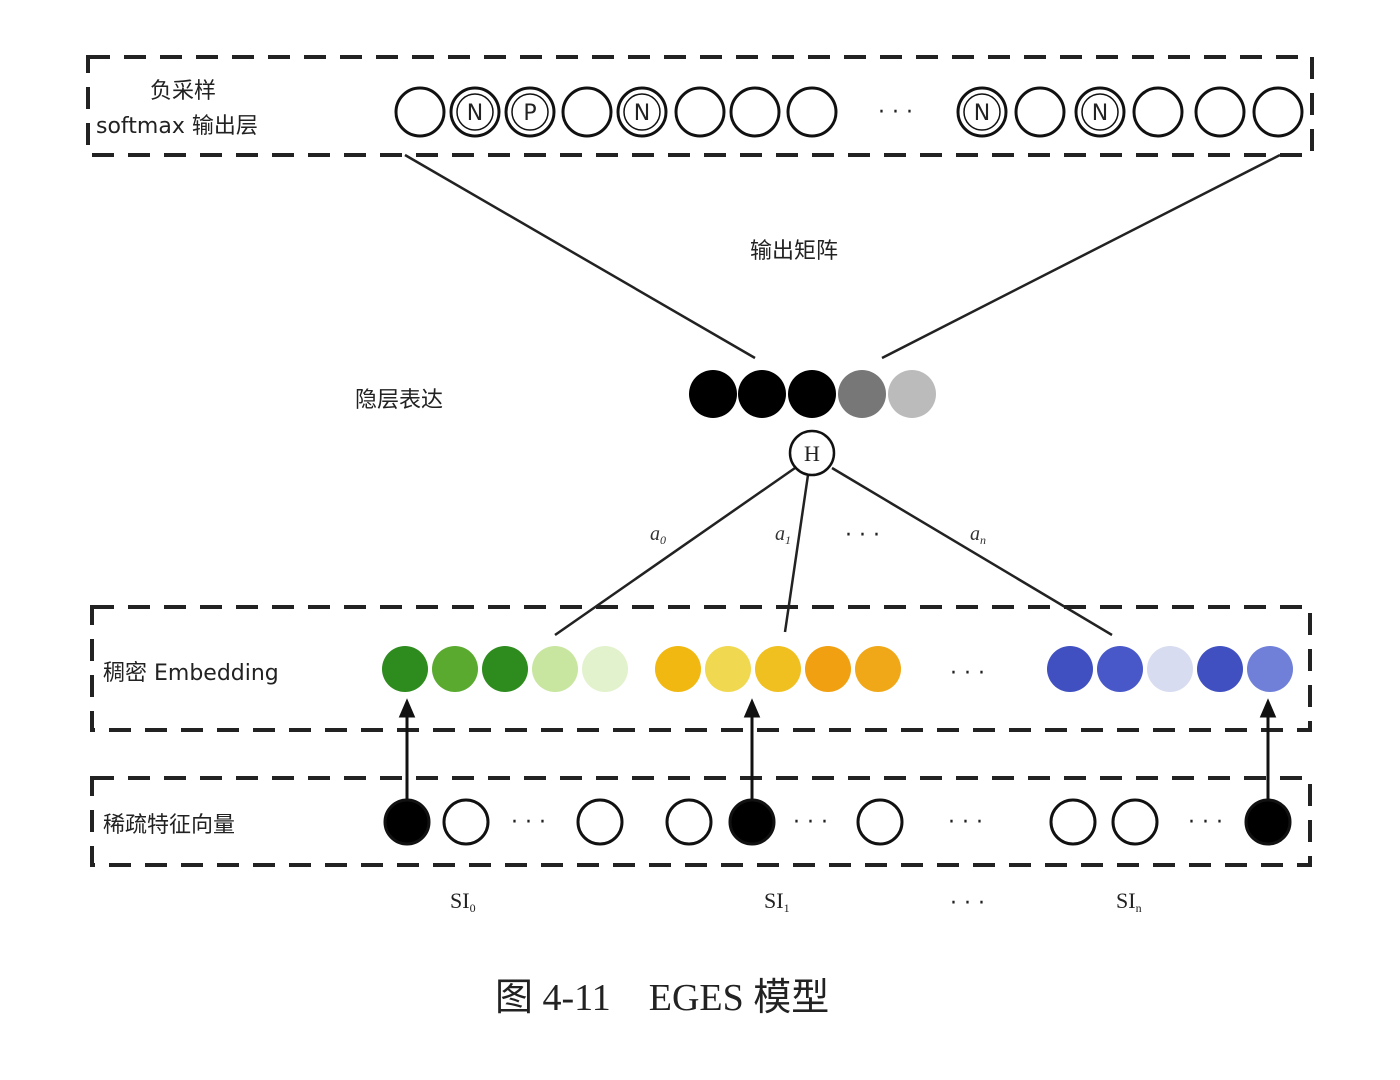 The image size is (1400, 1080). What do you see at coordinates (794, 251) in the screenshot?
I see `output-matrix-label: 输出矩阵` at bounding box center [794, 251].